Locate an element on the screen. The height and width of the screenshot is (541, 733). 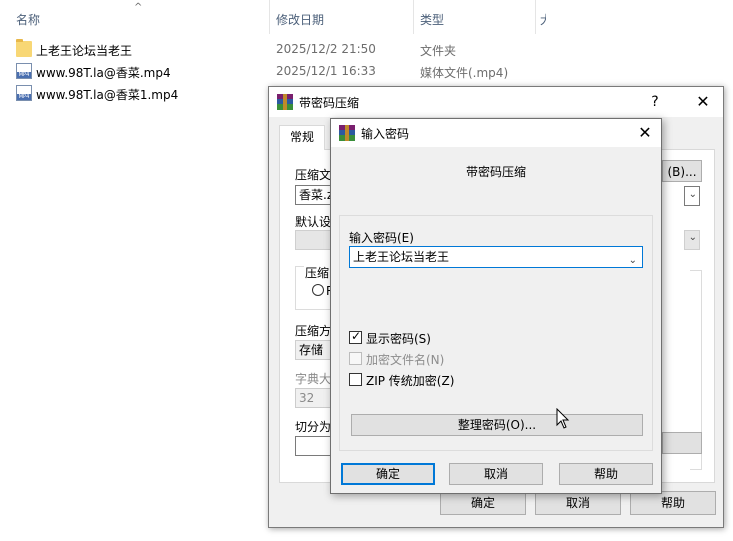
dictionary-size-label: 字典大 is located at coordinates (313, 379).